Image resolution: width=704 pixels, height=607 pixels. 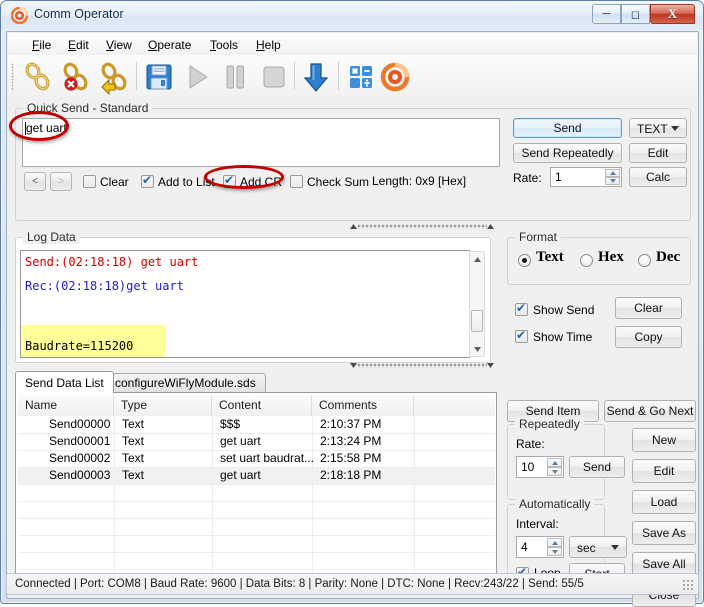 I want to click on cell-content: get uart, so click(x=240, y=441).